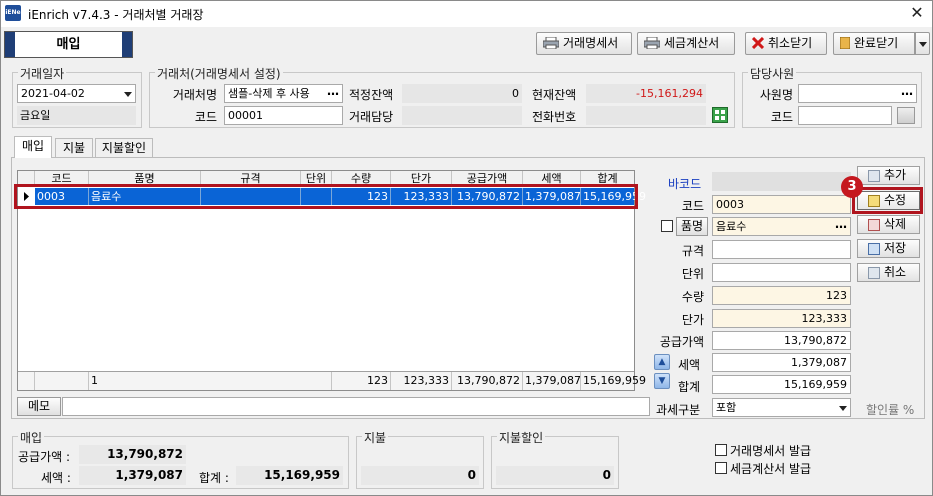  What do you see at coordinates (31, 437) in the screenshot?
I see `purchase-summary-label: 매입` at bounding box center [31, 437].